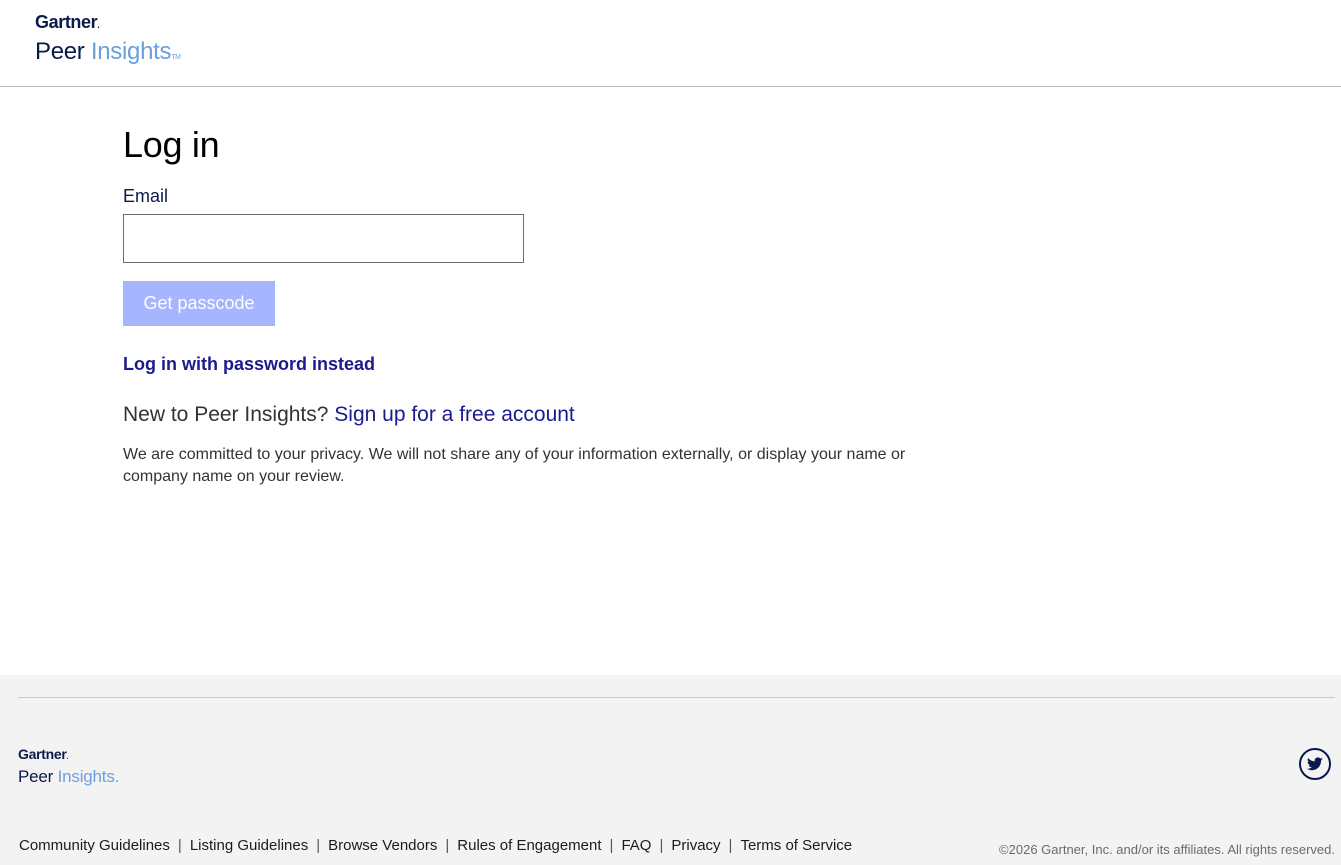  I want to click on footer-logo-brand: Gartner., so click(43, 754).